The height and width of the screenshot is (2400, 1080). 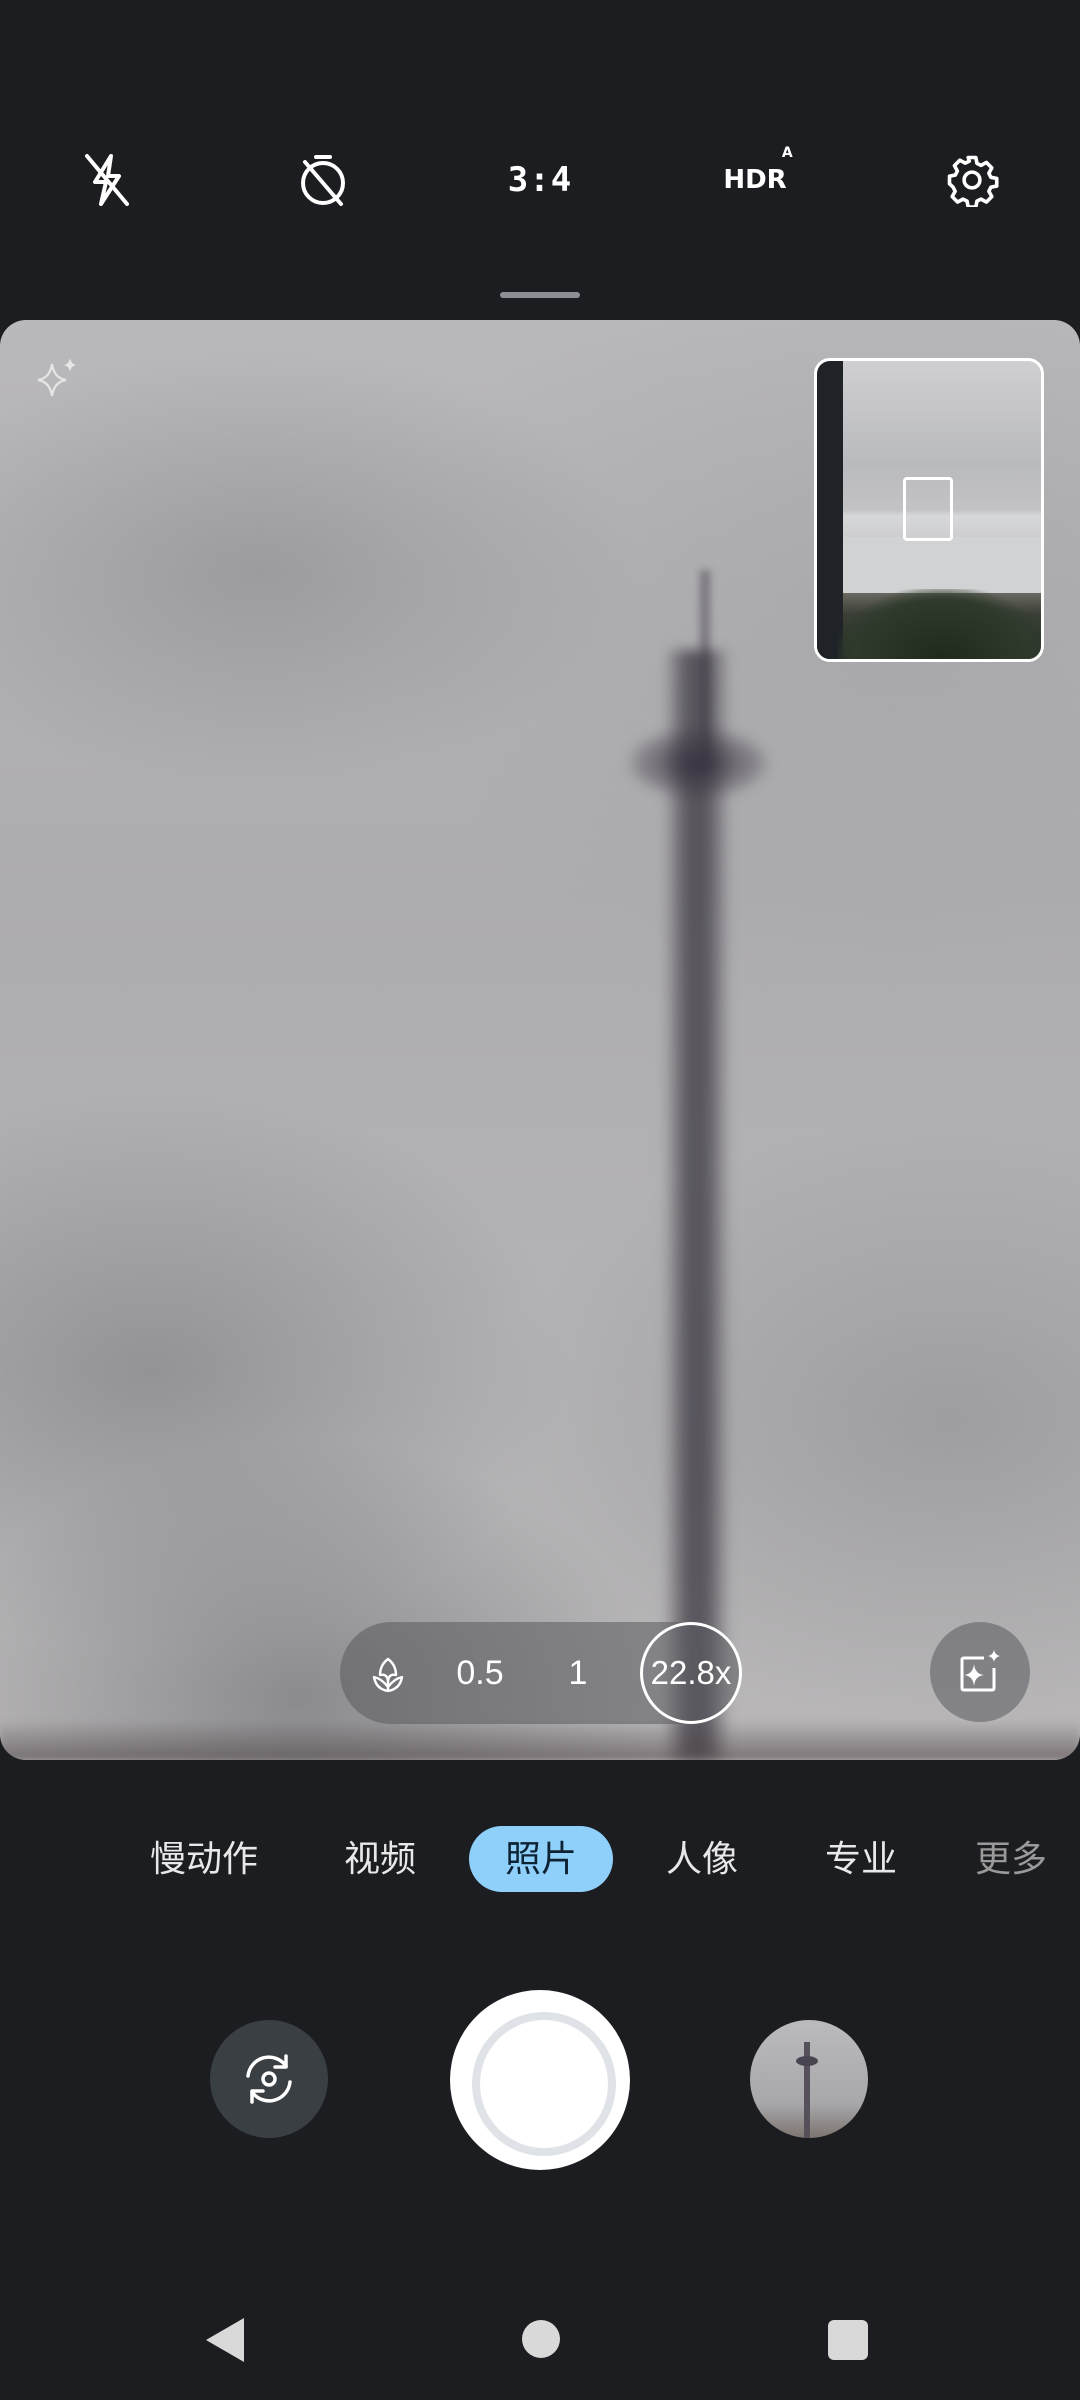 I want to click on gear-icon, so click(x=972, y=180).